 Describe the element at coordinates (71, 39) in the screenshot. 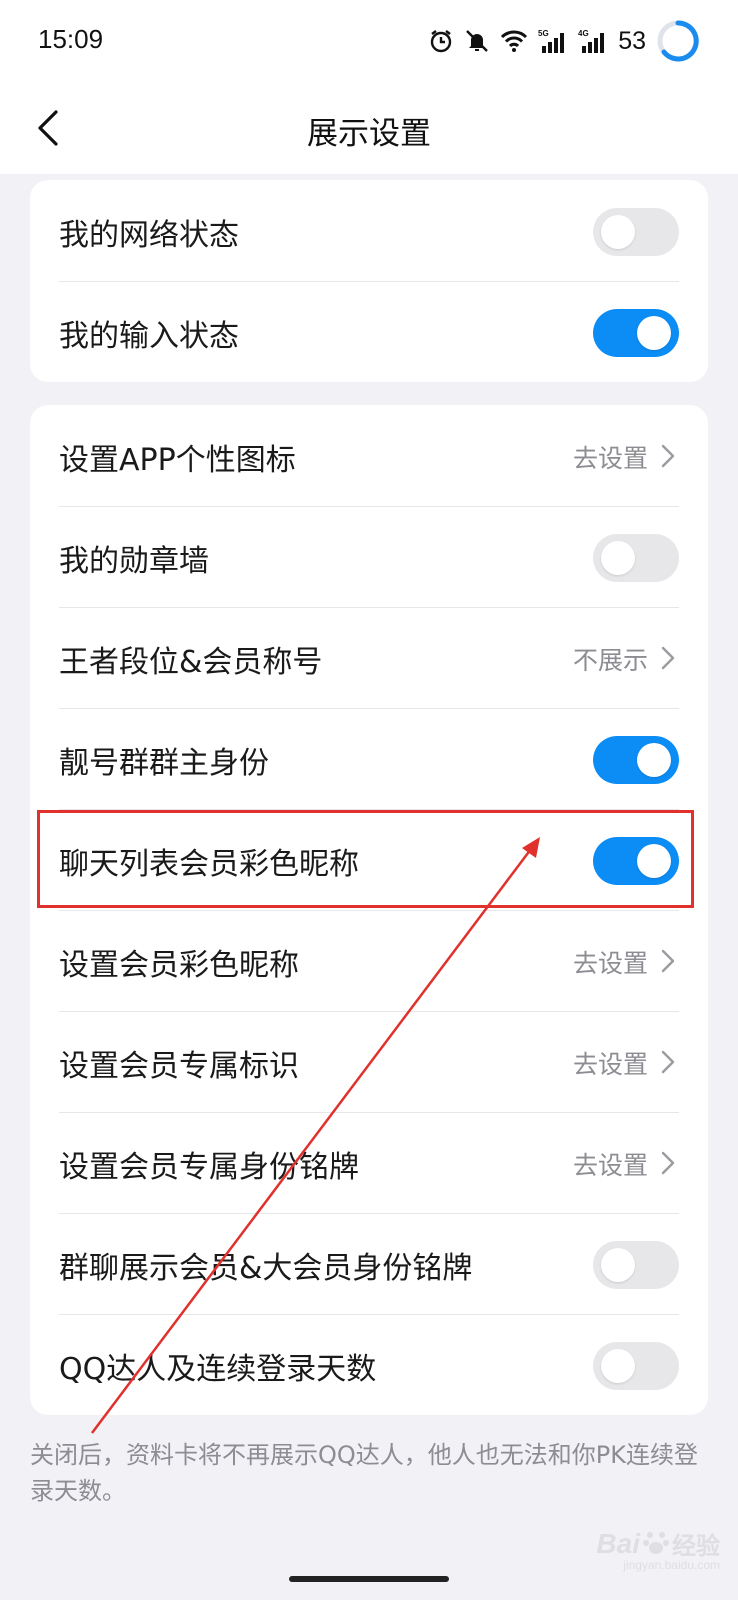

I see `status-time: 15:09` at that location.